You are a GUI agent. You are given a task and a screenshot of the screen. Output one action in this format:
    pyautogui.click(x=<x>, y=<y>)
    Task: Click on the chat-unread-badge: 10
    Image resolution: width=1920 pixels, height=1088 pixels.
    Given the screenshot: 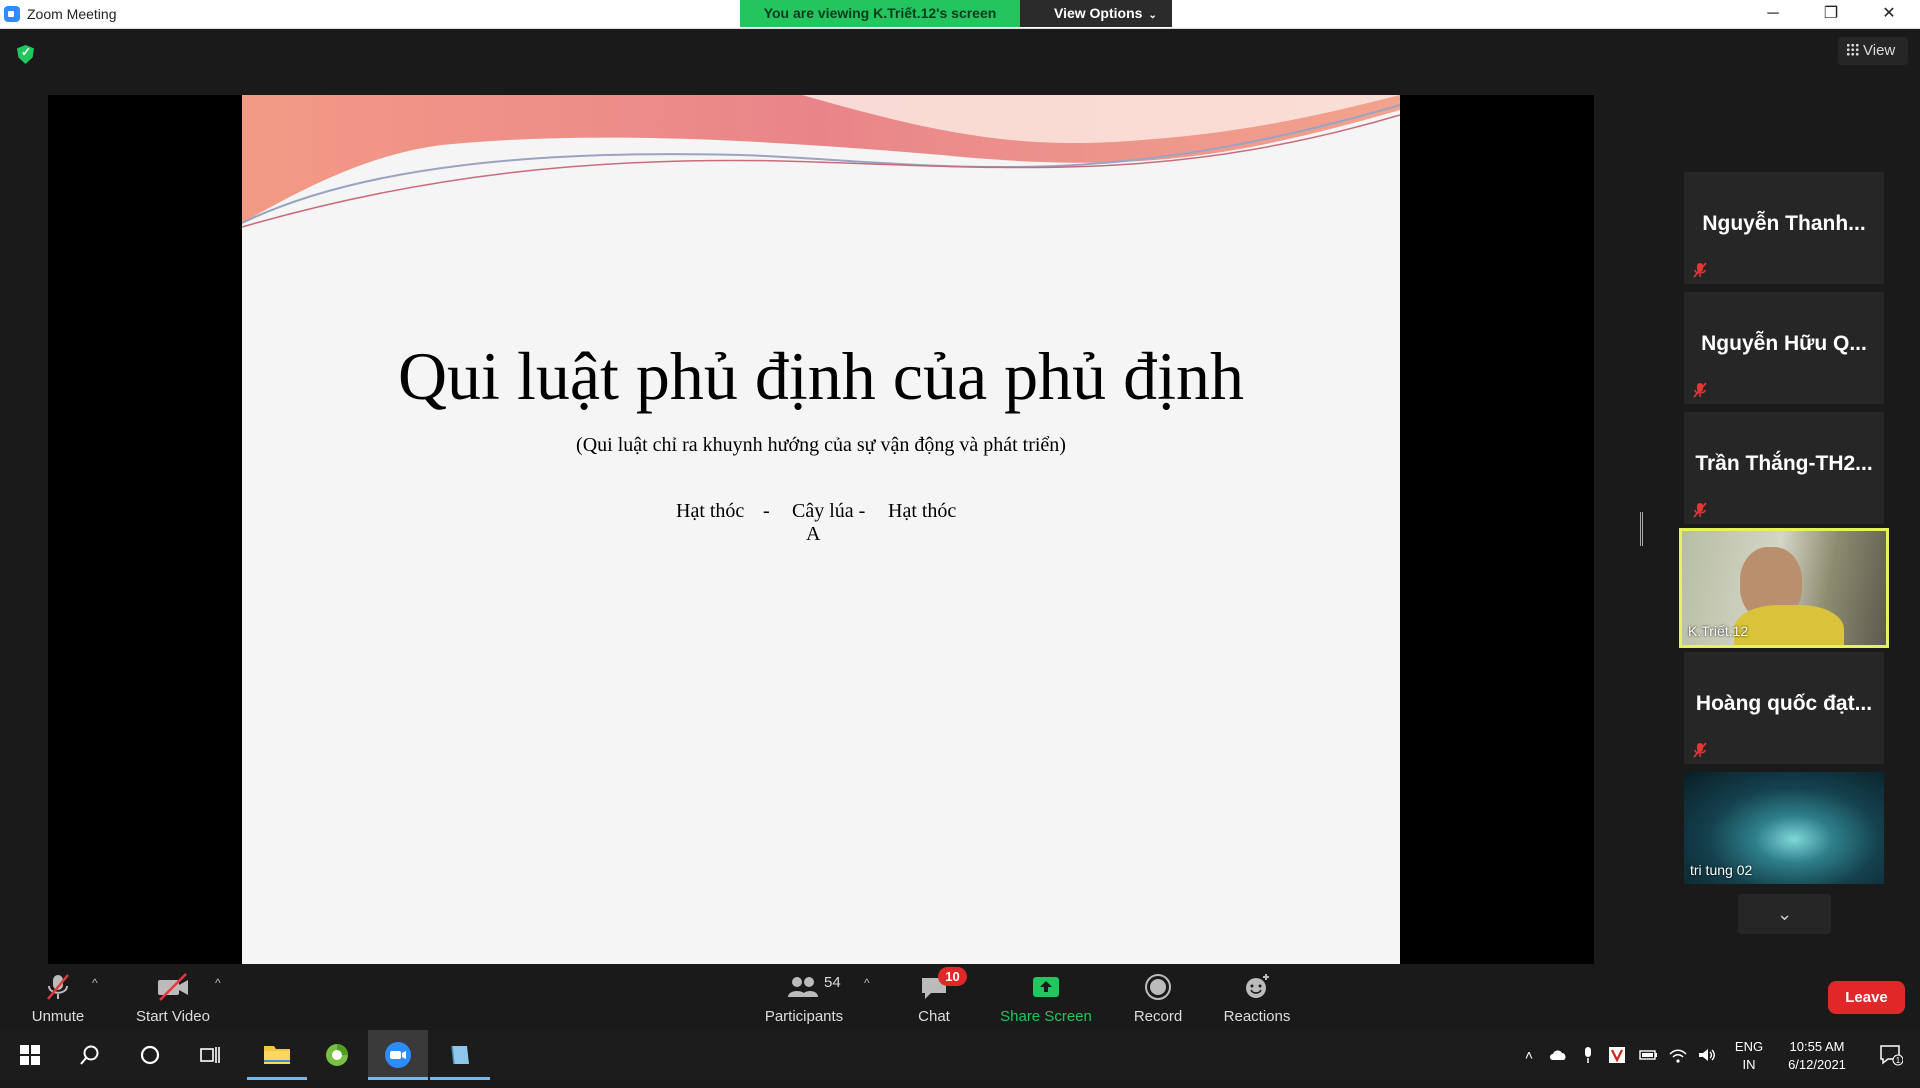 What is the action you would take?
    pyautogui.click(x=952, y=976)
    